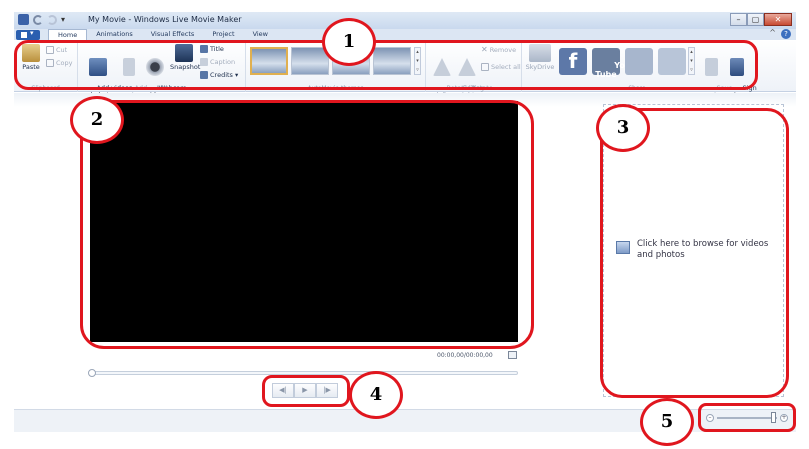 Image resolution: width=809 pixels, height=449 pixels. What do you see at coordinates (23, 19) in the screenshot?
I see `save-icon` at bounding box center [23, 19].